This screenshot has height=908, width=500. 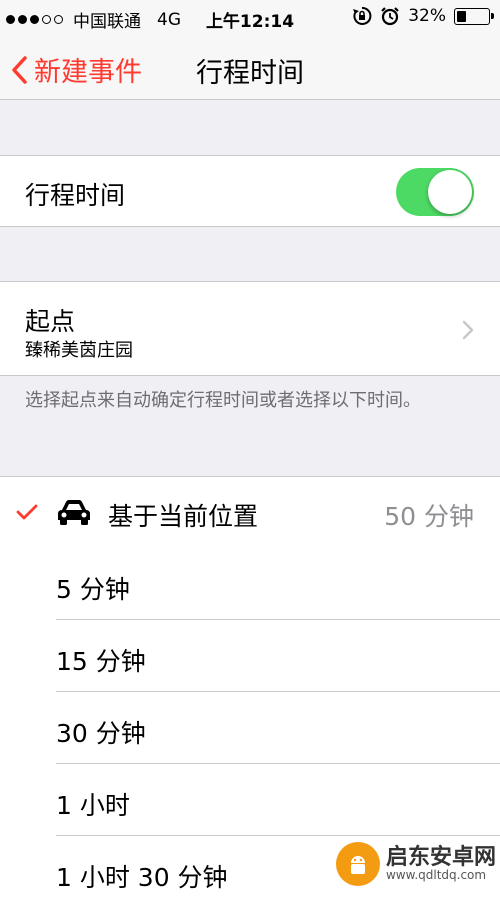 I want to click on watermark-logo-icon, so click(x=357, y=864).